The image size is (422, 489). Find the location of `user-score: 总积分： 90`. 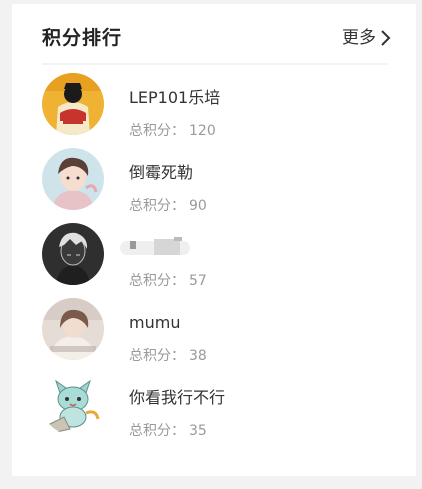

user-score: 总积分： 90 is located at coordinates (168, 206).